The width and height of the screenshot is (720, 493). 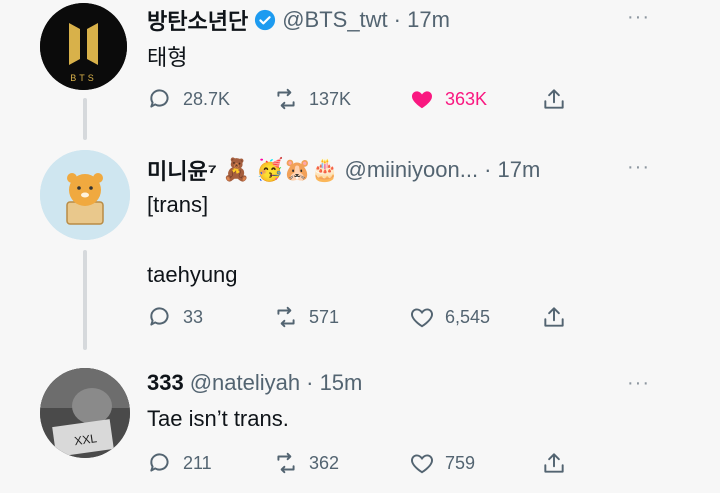 I want to click on reply-button: 33, so click(x=175, y=317).